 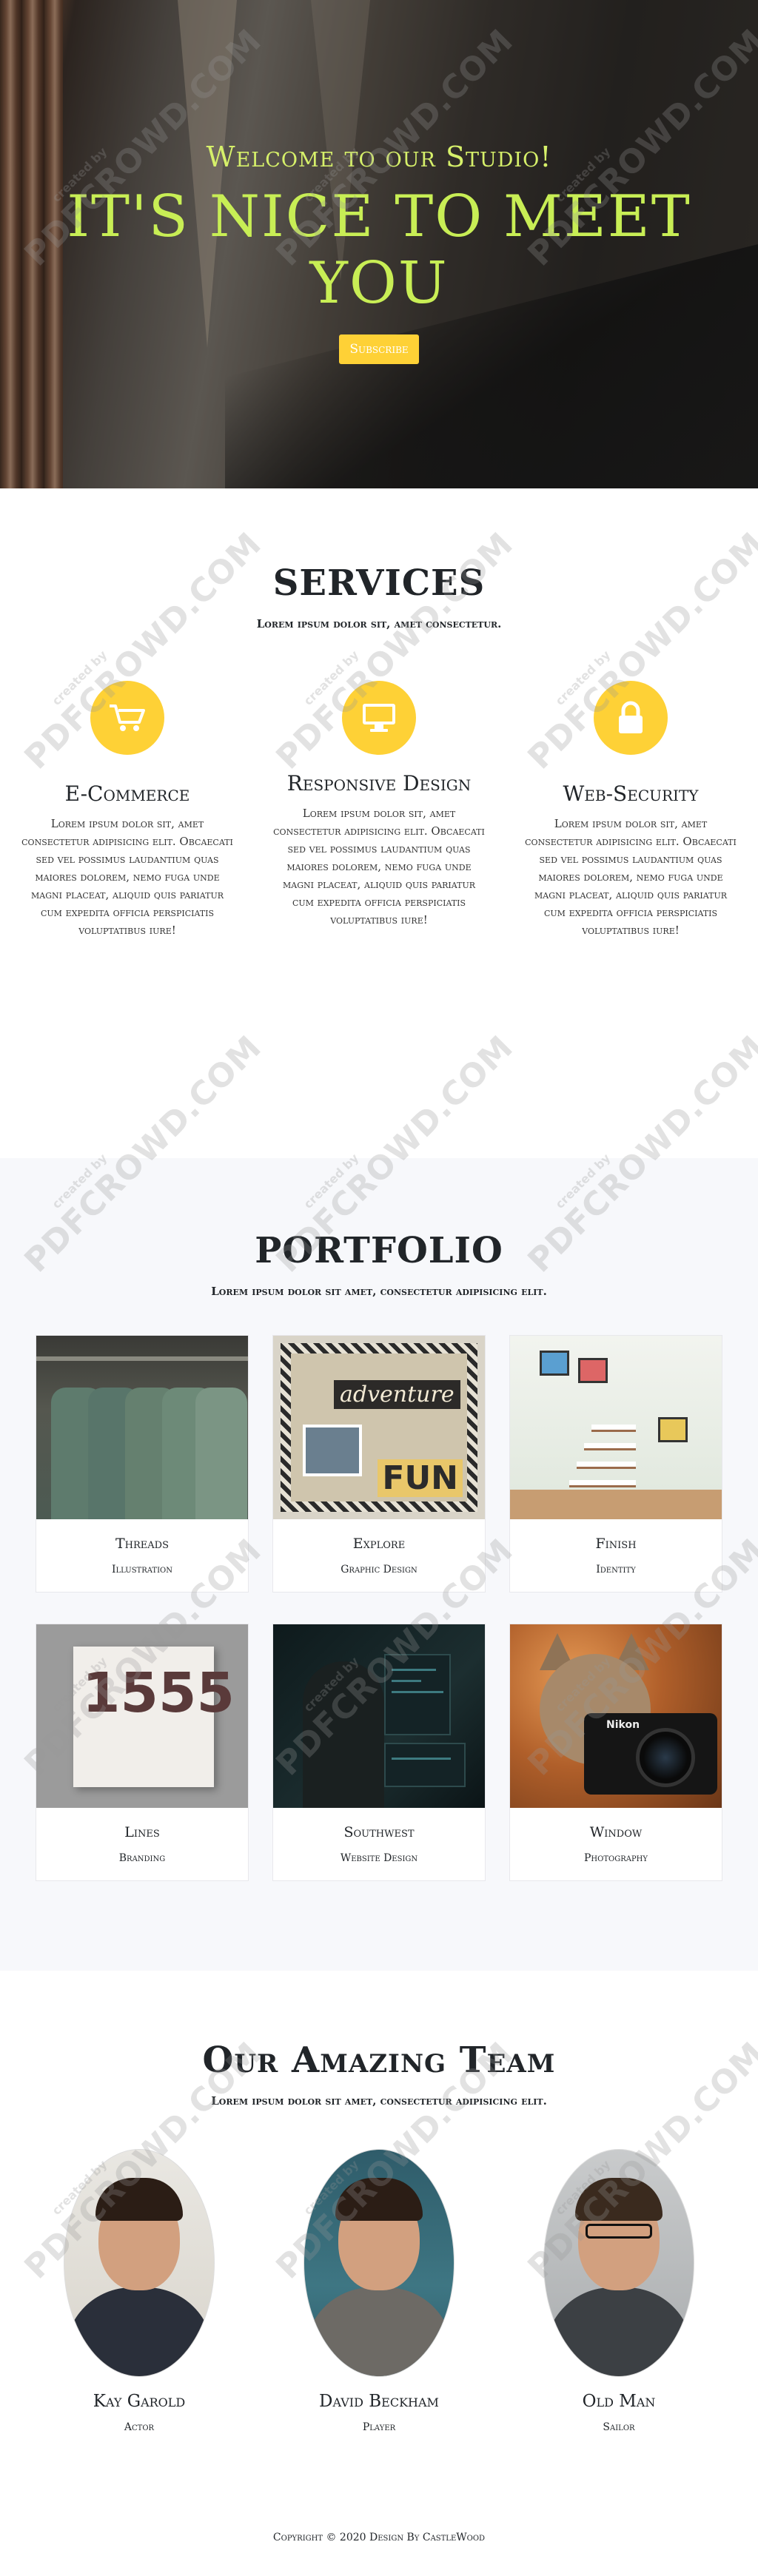 What do you see at coordinates (142, 1832) in the screenshot?
I see `portfolio-title: Lines` at bounding box center [142, 1832].